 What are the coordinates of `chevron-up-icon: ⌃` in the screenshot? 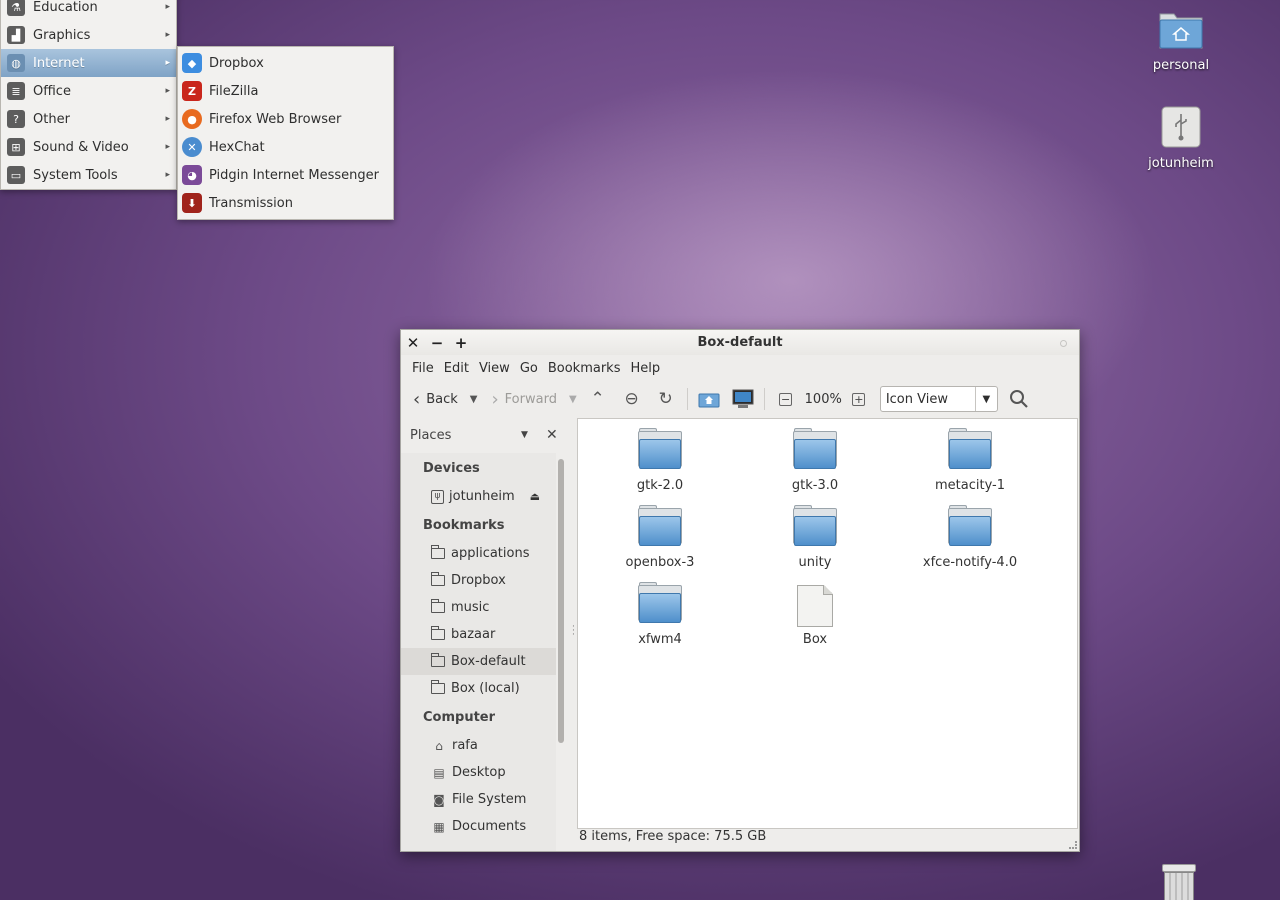 It's located at (597, 399).